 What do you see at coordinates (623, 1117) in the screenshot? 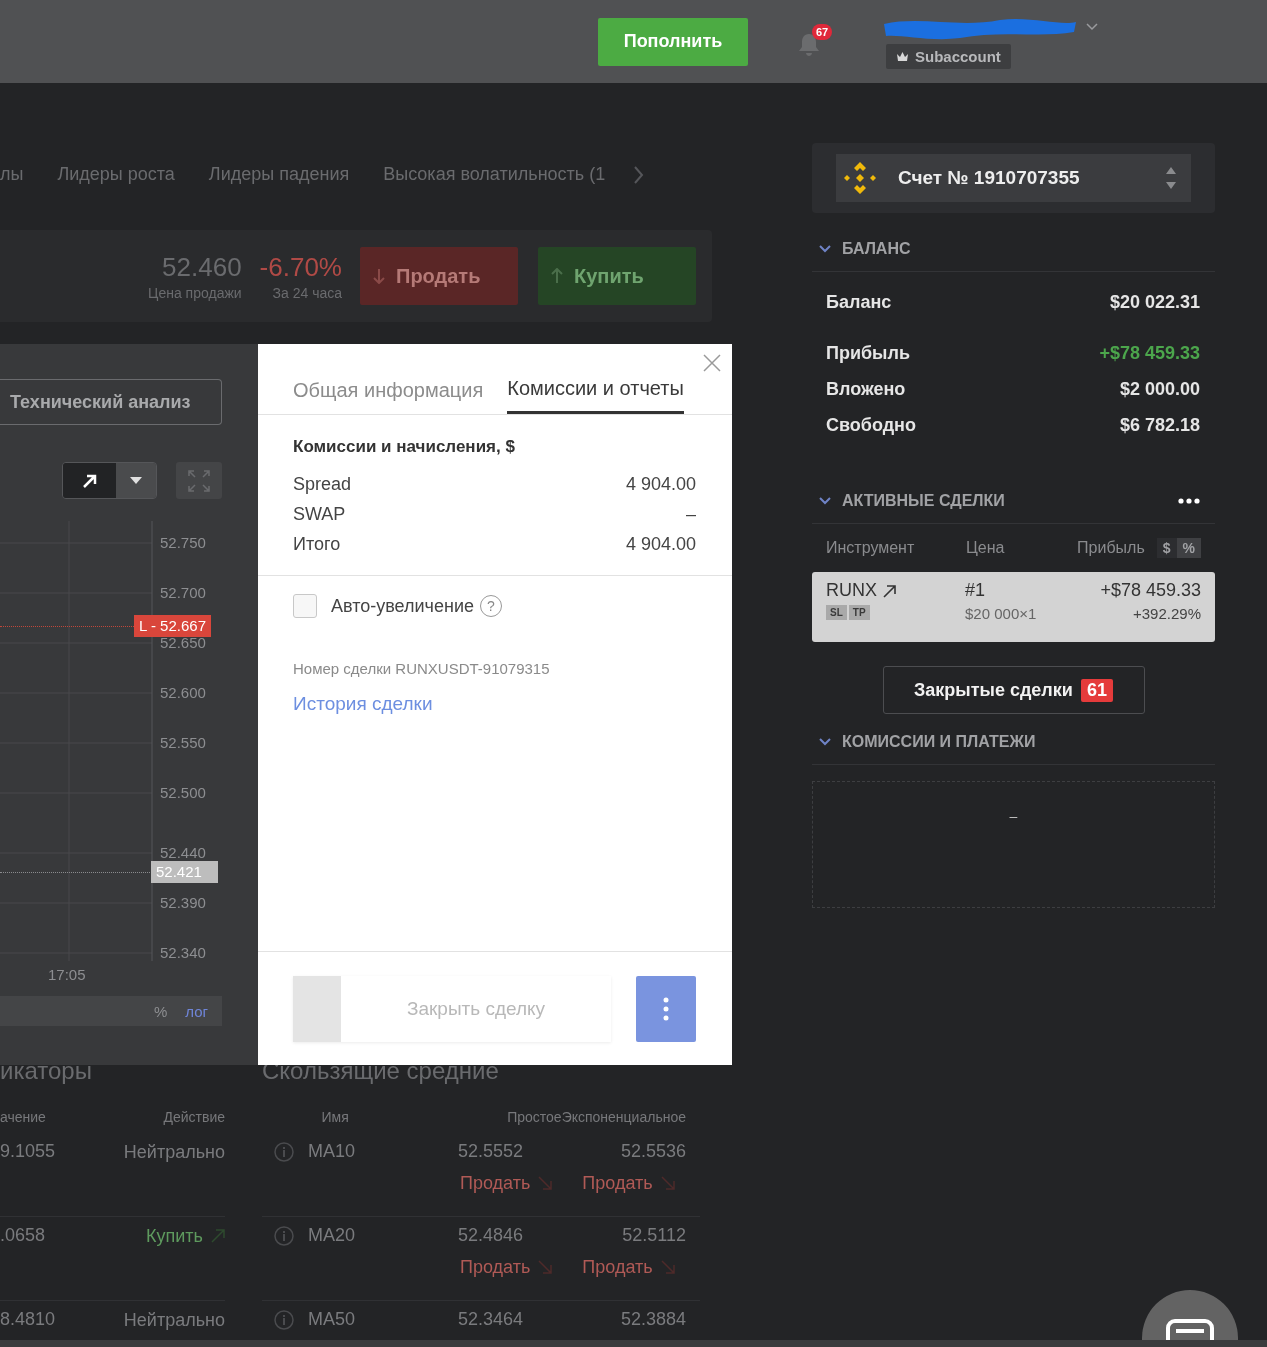
I see `column-header: Экспоненциальное` at bounding box center [623, 1117].